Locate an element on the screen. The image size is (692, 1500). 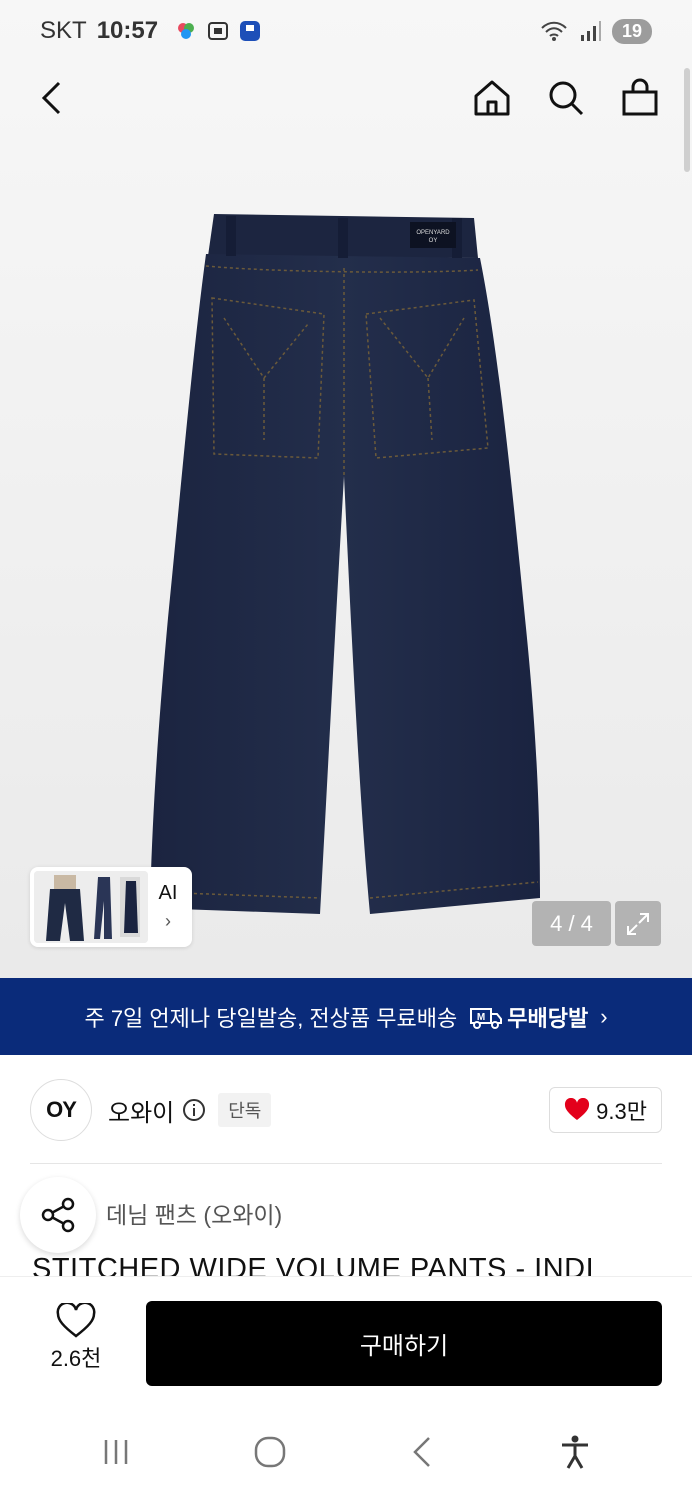
shipping-banner: 주 7일 언제나 당일발송, 전상품 무료배송 M 무배당발 › is located at coordinates (346, 1016).